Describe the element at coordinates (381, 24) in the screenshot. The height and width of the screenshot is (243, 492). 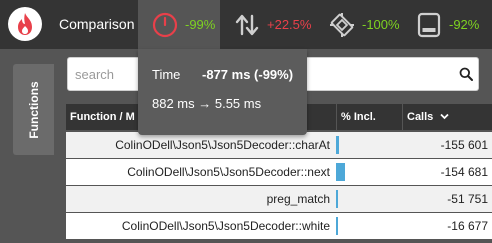
I see `metric-cpu-value: -100%` at that location.